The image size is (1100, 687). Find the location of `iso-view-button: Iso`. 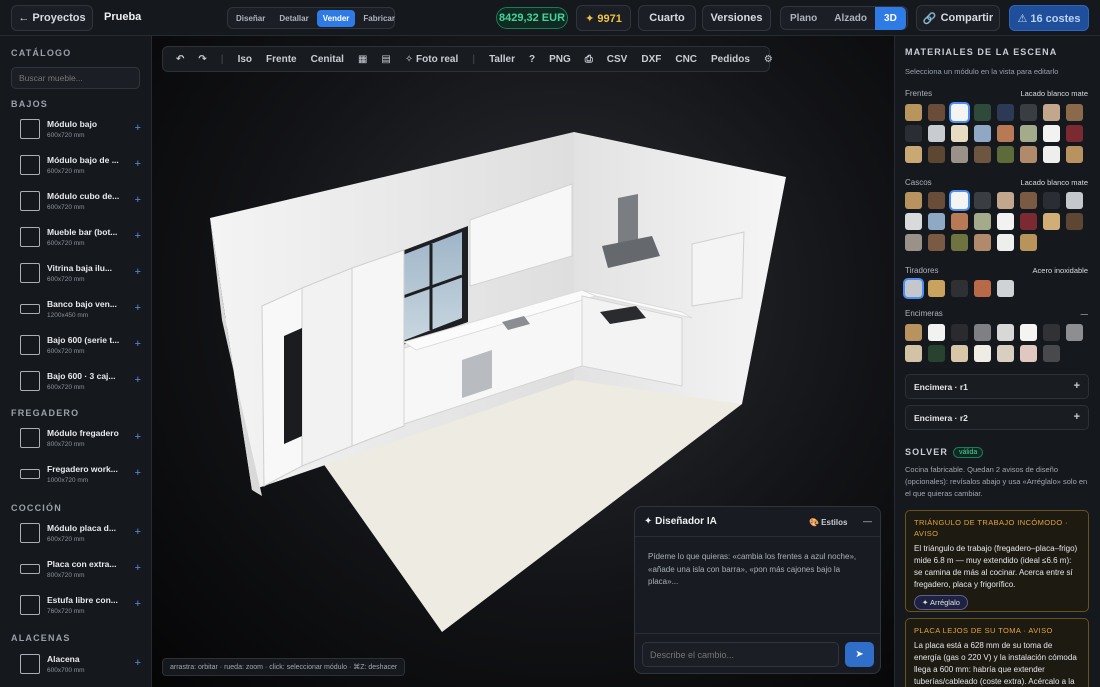

iso-view-button: Iso is located at coordinates (245, 59).